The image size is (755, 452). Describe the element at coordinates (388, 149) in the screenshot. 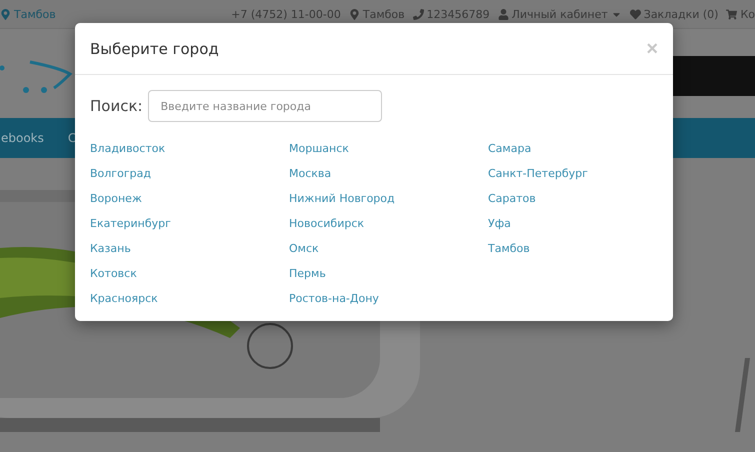

I see `city-link: Моршанск` at that location.